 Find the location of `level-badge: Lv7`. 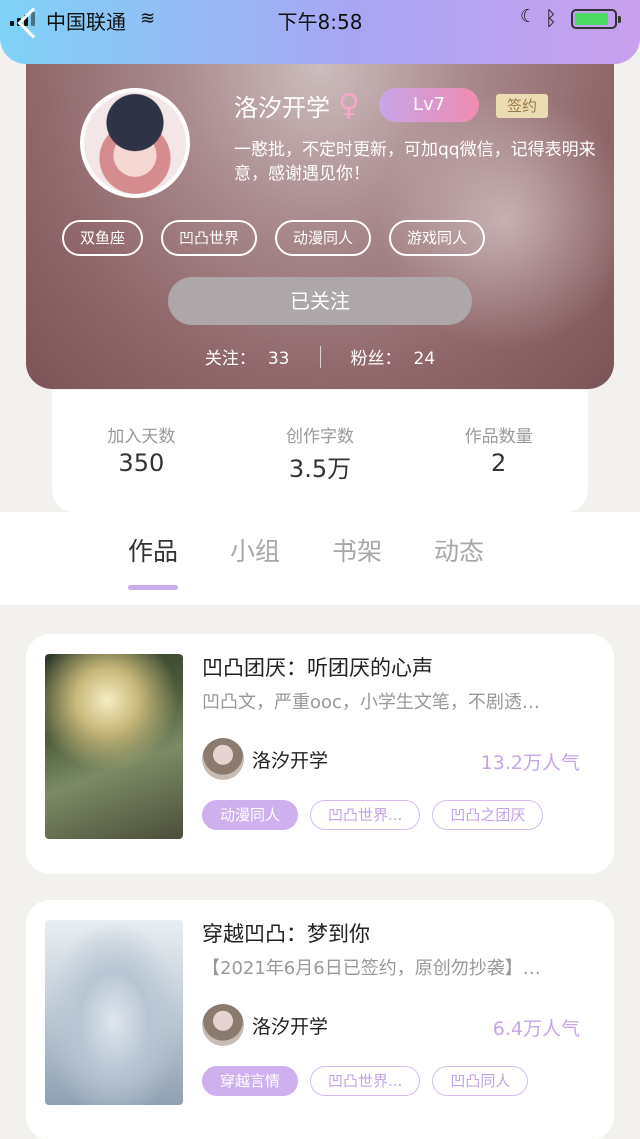

level-badge: Lv7 is located at coordinates (429, 105).